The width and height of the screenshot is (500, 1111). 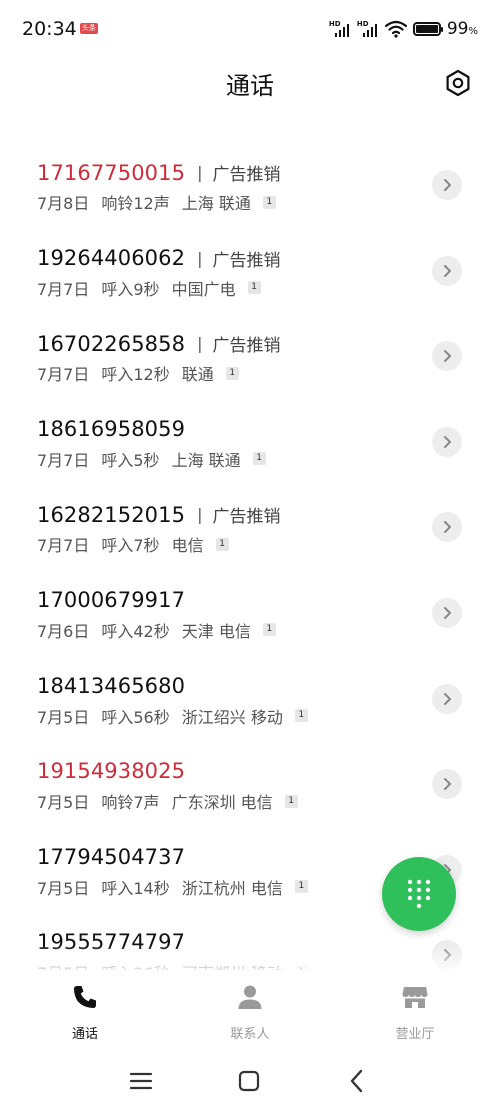 I want to click on call-number: 17794504737, so click(x=111, y=856).